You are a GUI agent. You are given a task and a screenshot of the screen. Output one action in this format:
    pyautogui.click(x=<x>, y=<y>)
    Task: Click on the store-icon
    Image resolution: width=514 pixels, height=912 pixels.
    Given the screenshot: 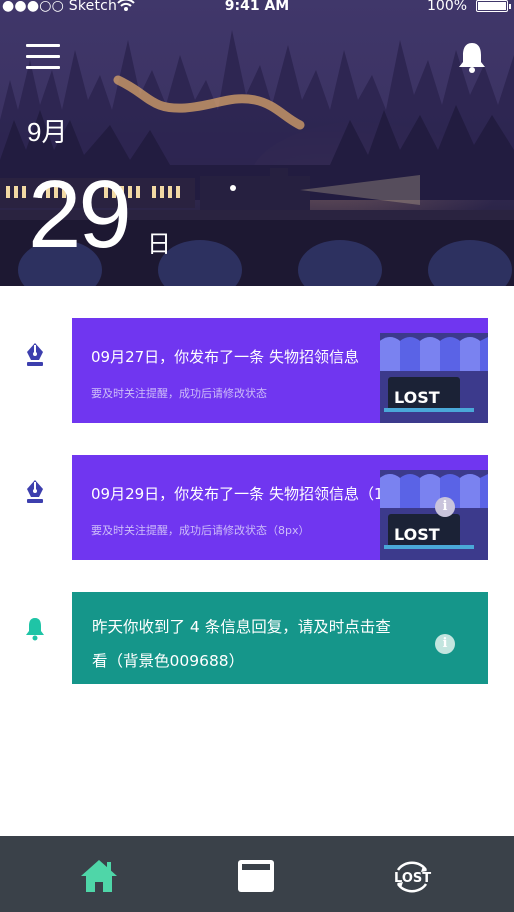 What is the action you would take?
    pyautogui.click(x=256, y=876)
    